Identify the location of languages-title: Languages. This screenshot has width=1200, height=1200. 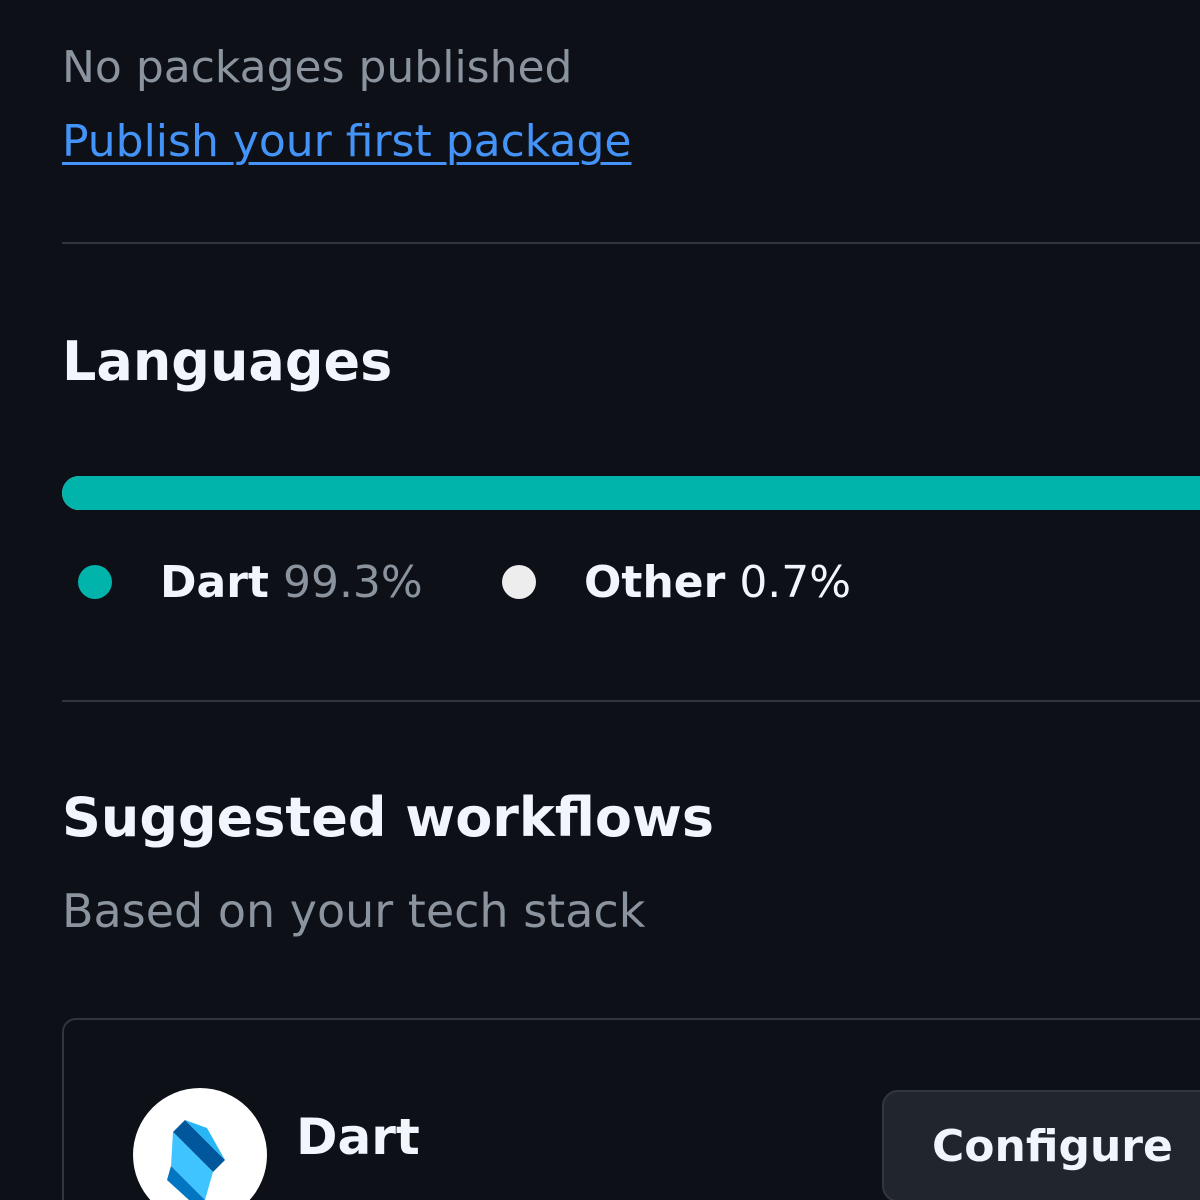
(227, 361).